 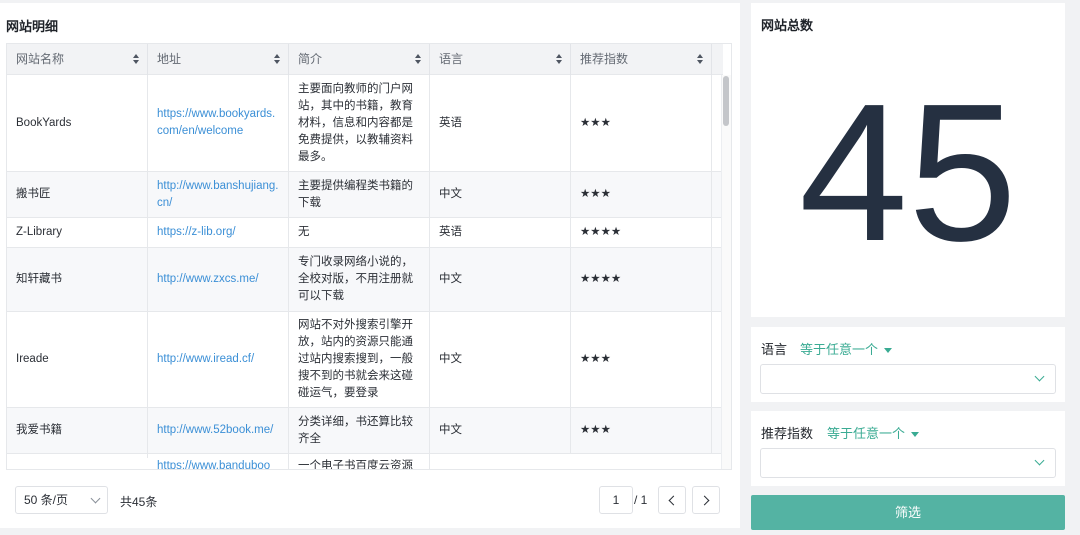 I want to click on prev-page-button, so click(x=672, y=500).